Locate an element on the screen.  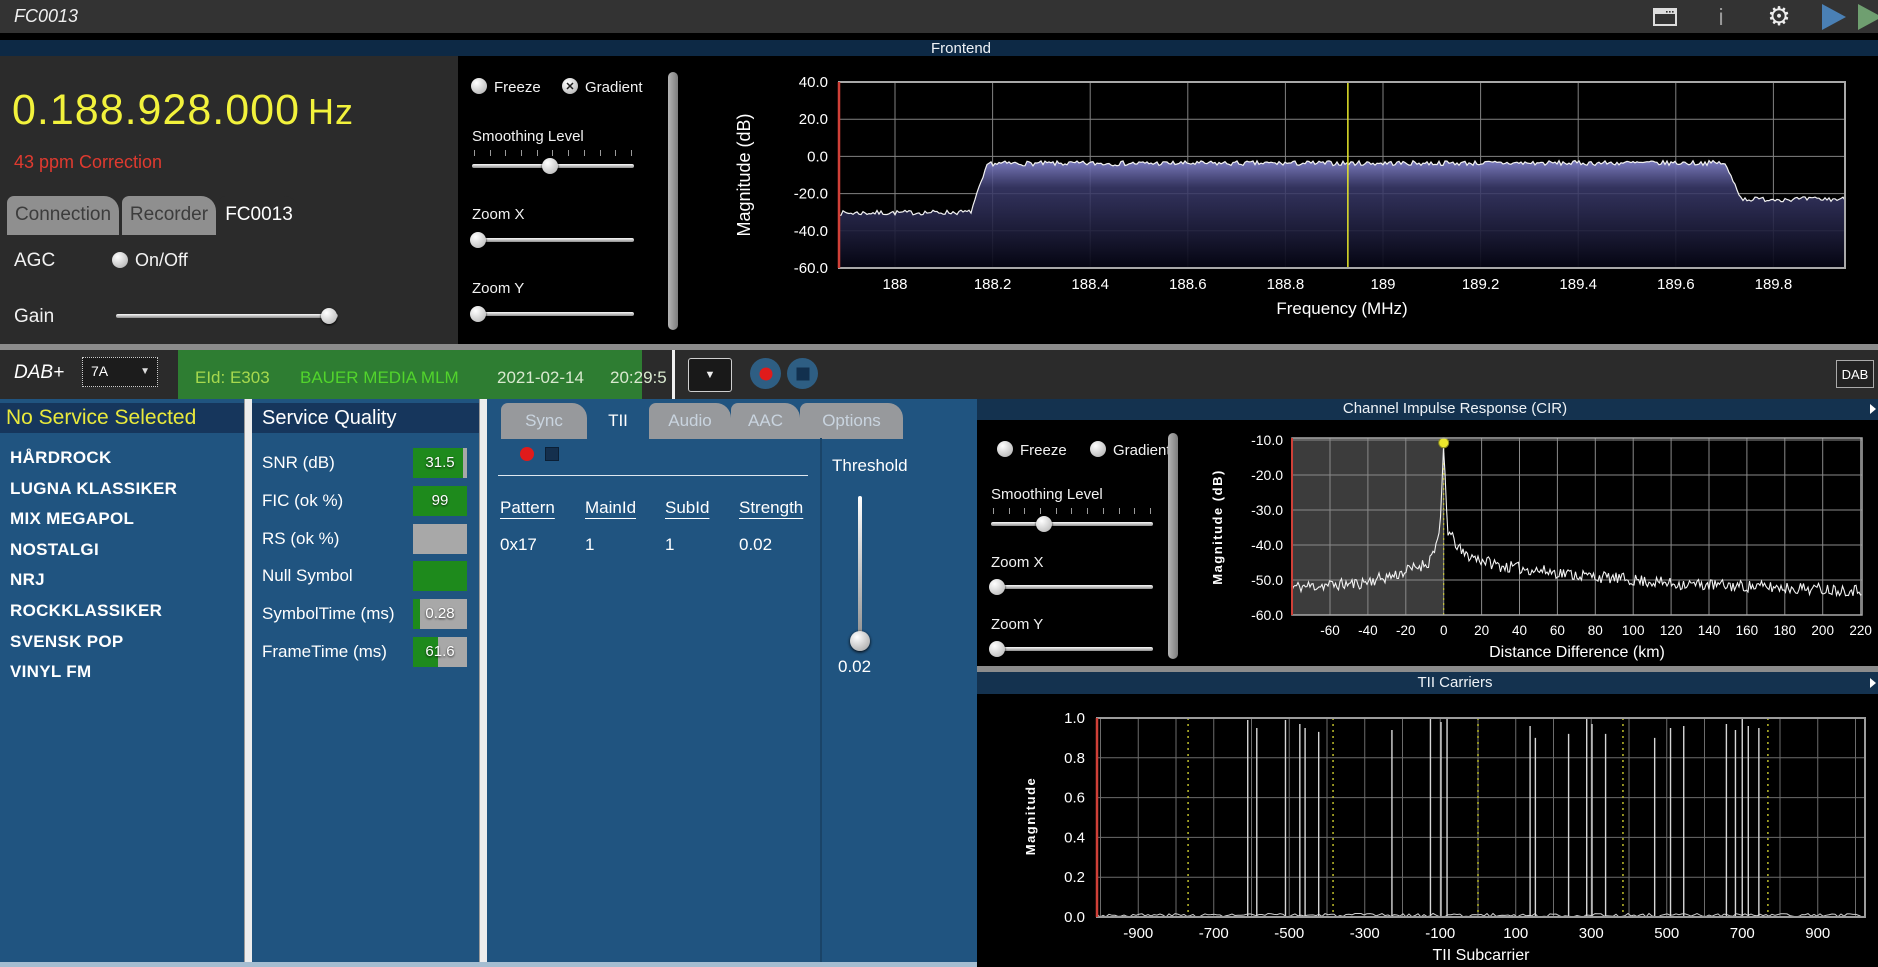
channel-combobox: 7A ▼ is located at coordinates (120, 372).